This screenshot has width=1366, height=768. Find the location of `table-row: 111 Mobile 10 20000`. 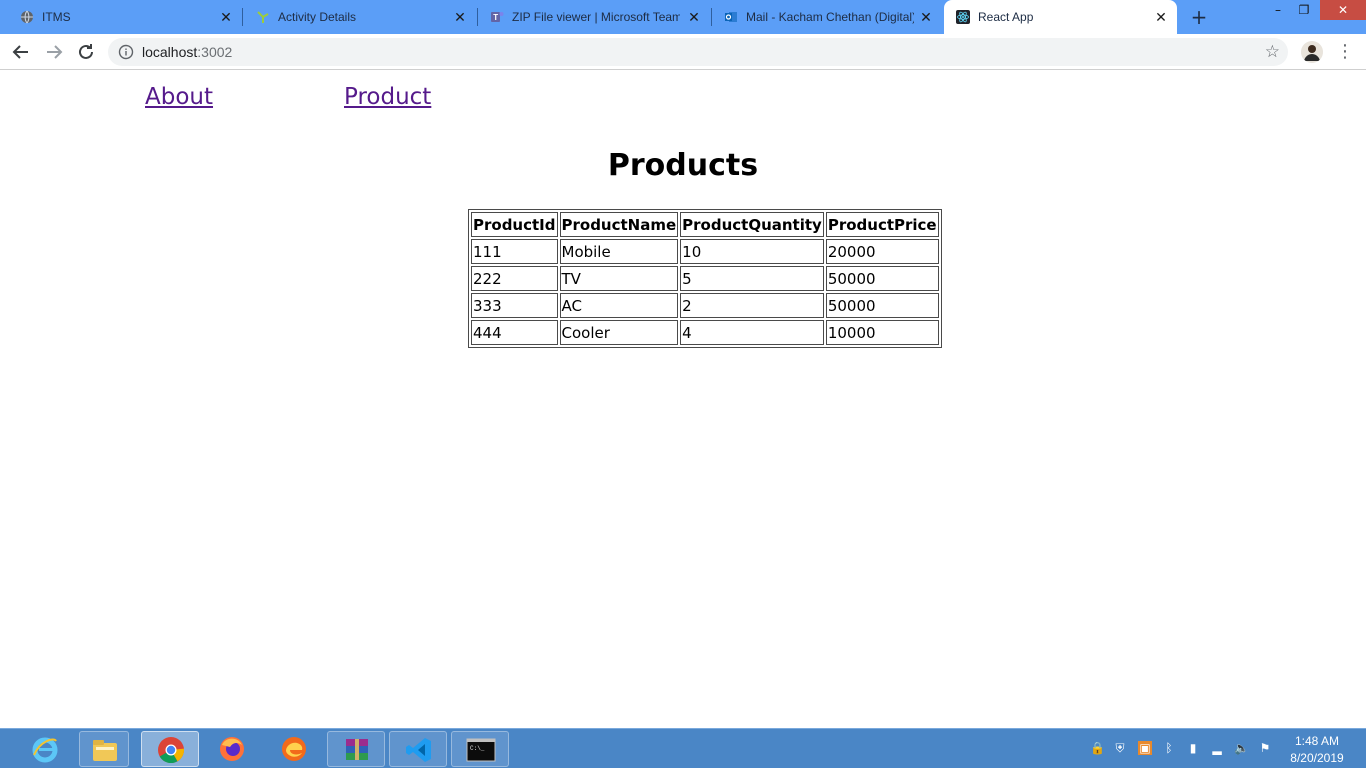

table-row: 111 Mobile 10 20000 is located at coordinates (705, 251).